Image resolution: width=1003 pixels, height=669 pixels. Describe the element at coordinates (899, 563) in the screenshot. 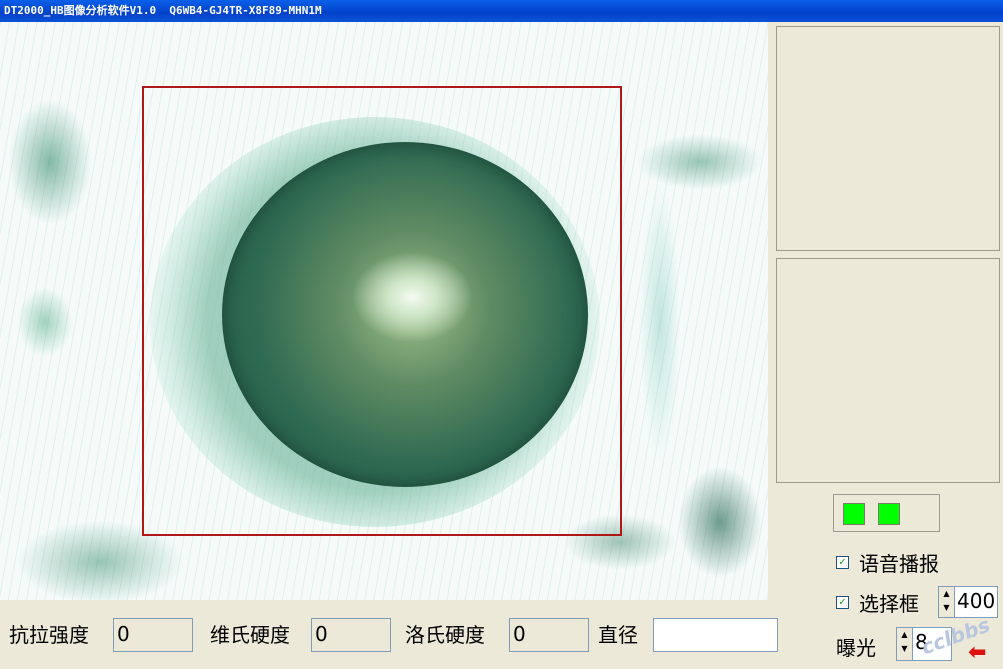

I see `voice-broadcast-label: 语音播报` at that location.